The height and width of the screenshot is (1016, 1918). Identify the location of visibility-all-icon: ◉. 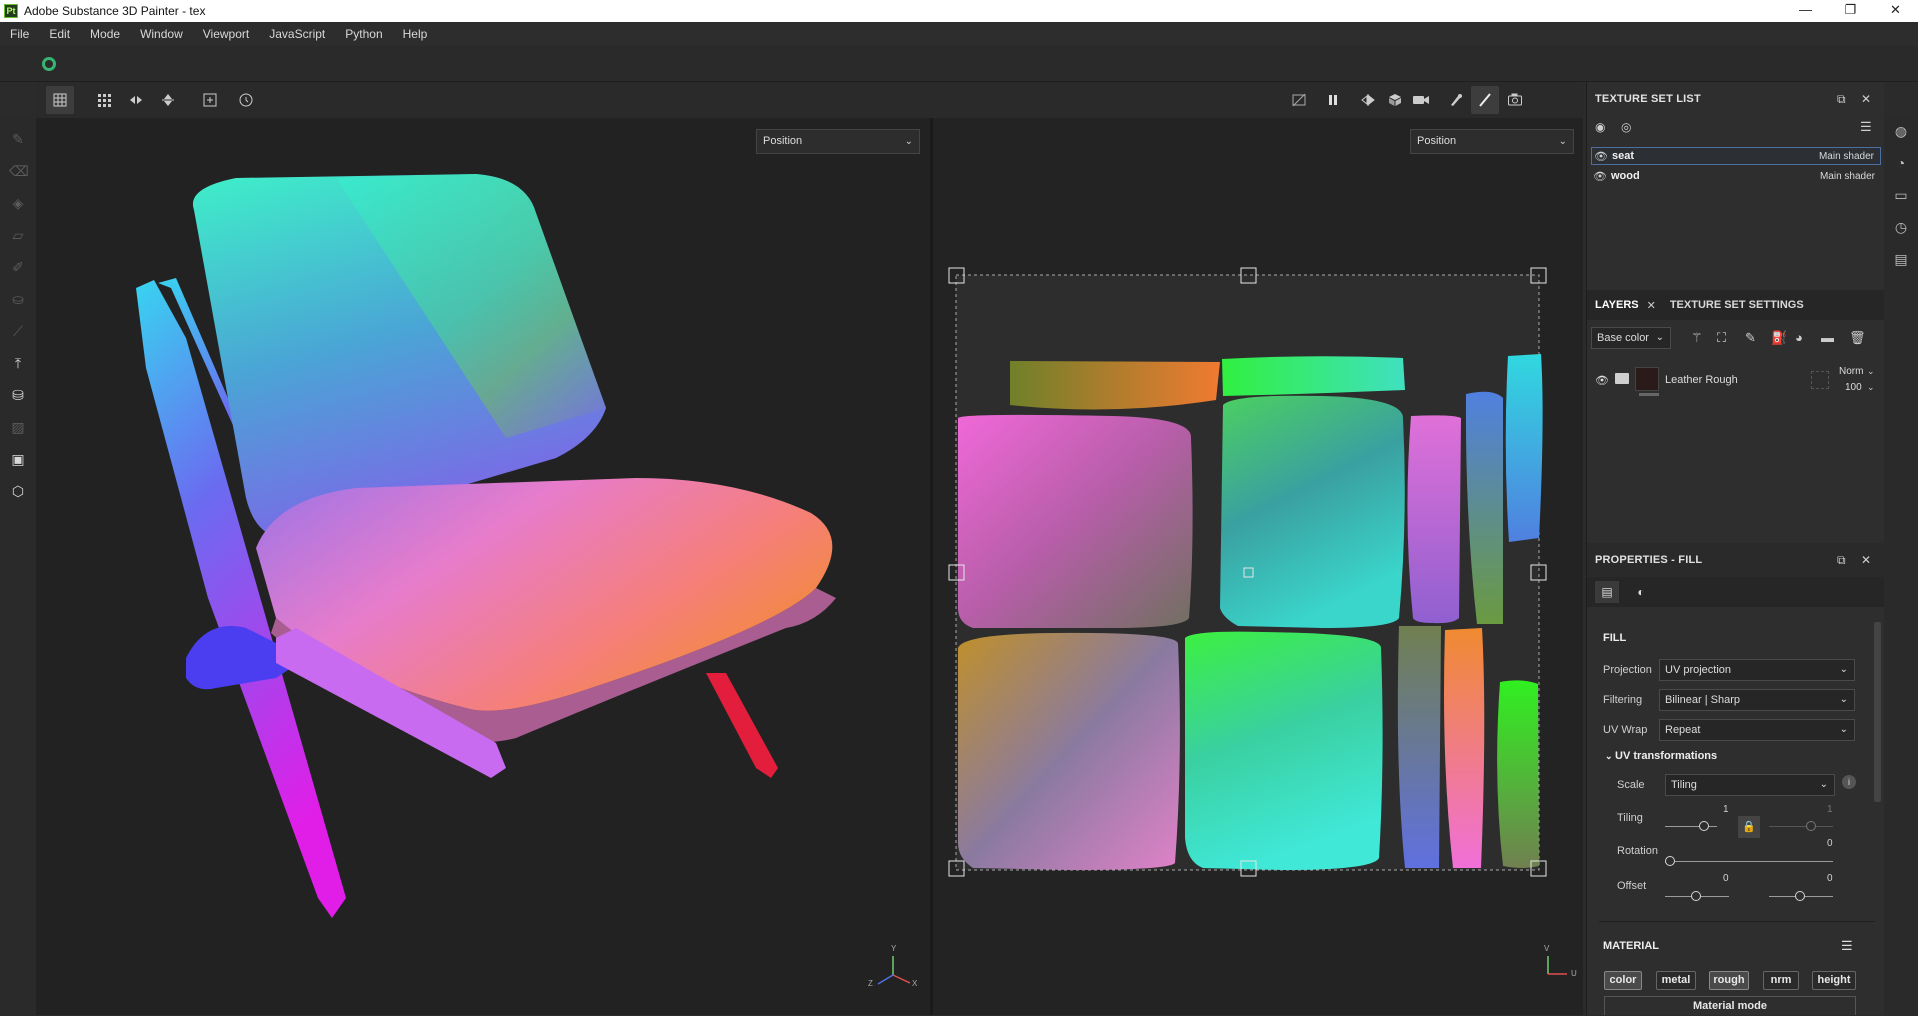
(1600, 127).